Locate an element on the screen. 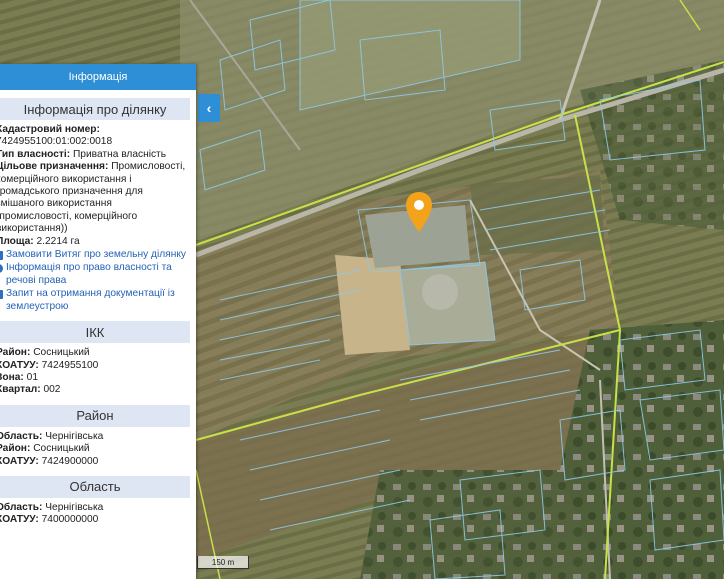  ownership-row: Тип власності: Приватна власність is located at coordinates (95, 155).